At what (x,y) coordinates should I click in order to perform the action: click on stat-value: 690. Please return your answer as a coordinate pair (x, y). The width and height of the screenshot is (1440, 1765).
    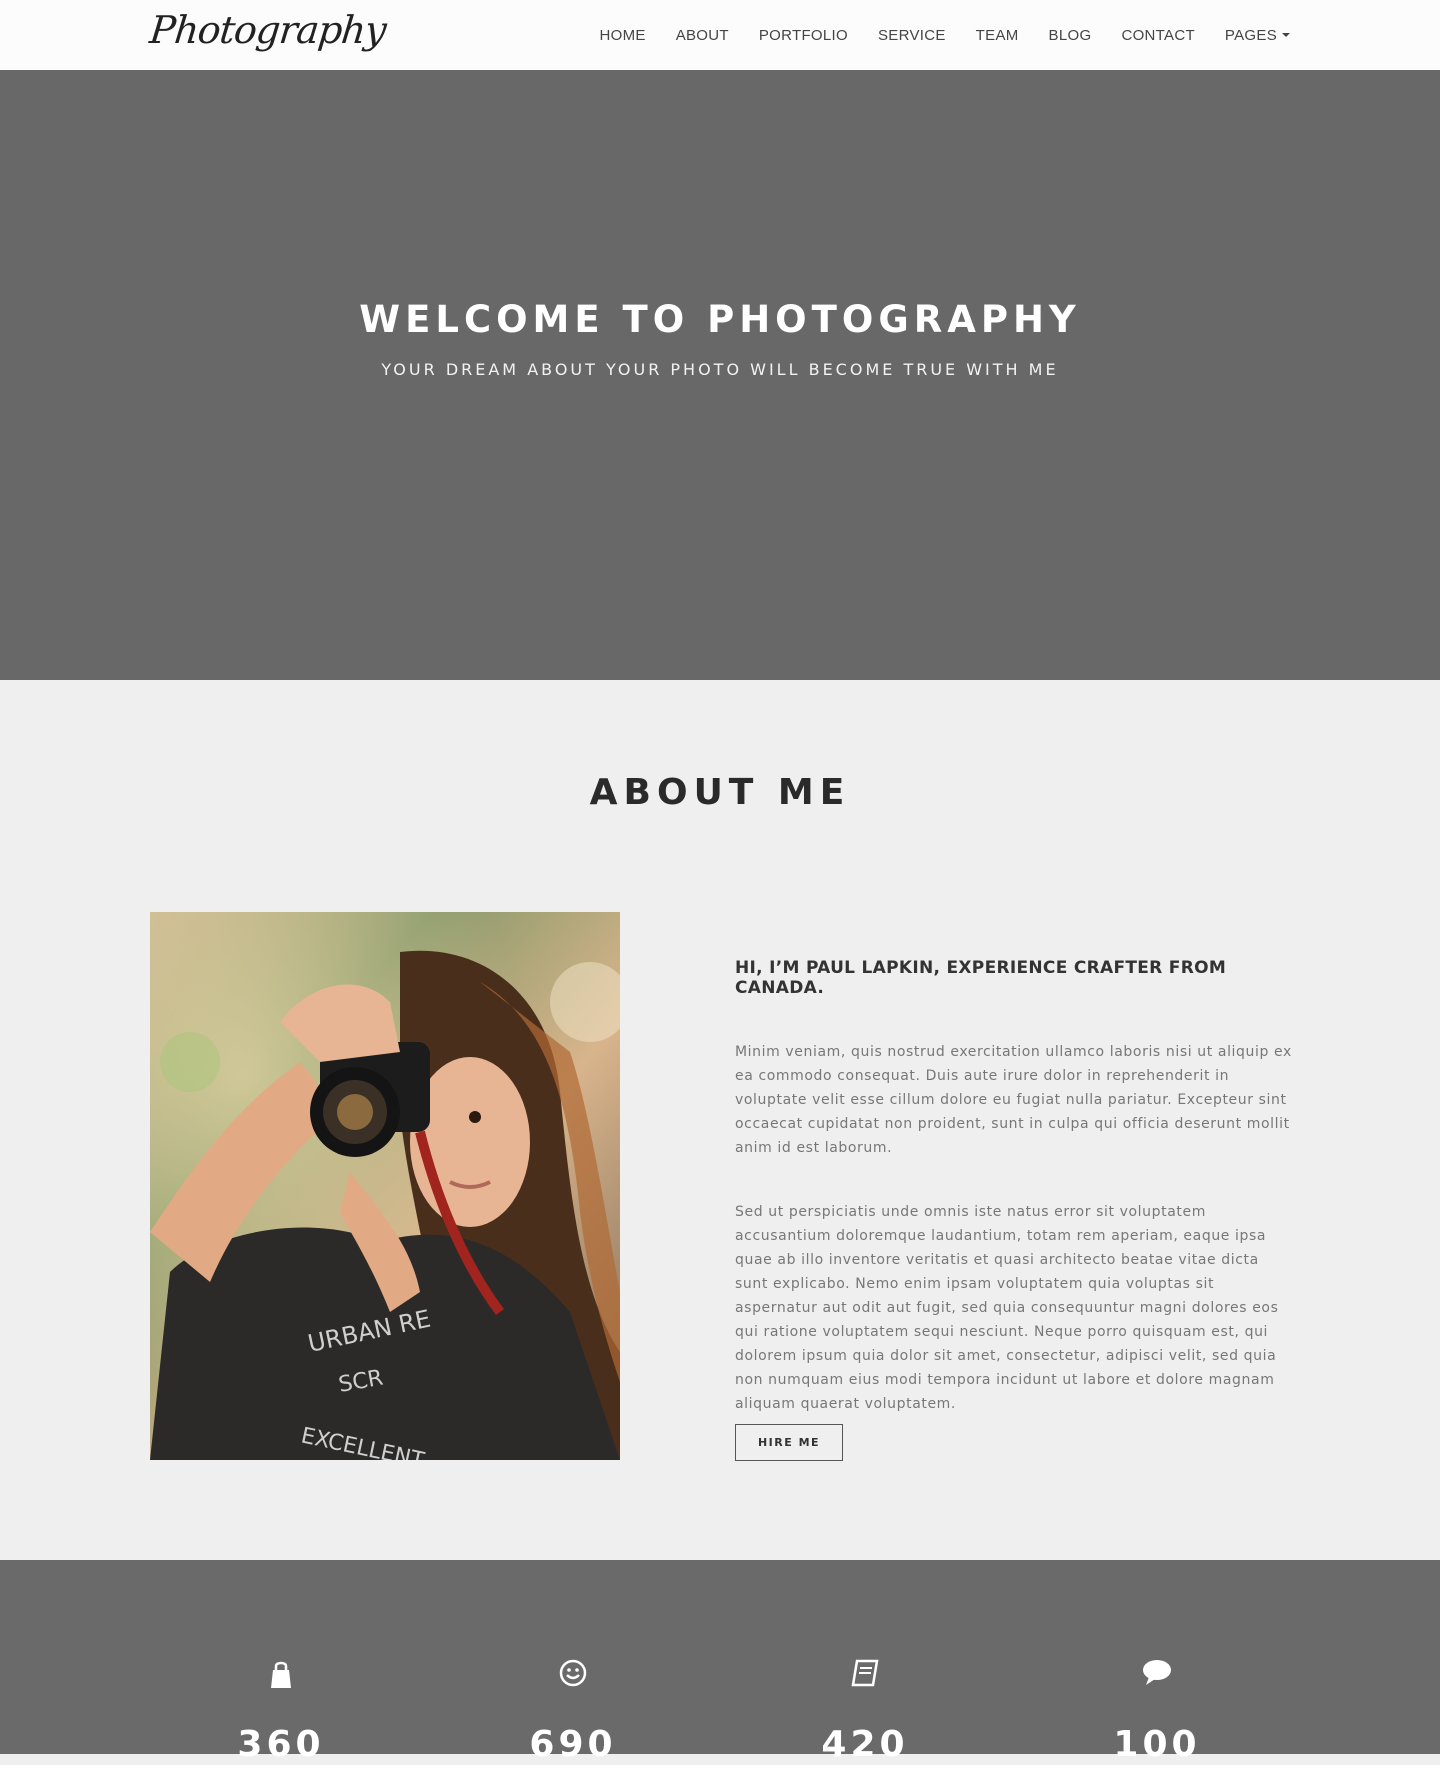
    Looking at the image, I should click on (573, 1744).